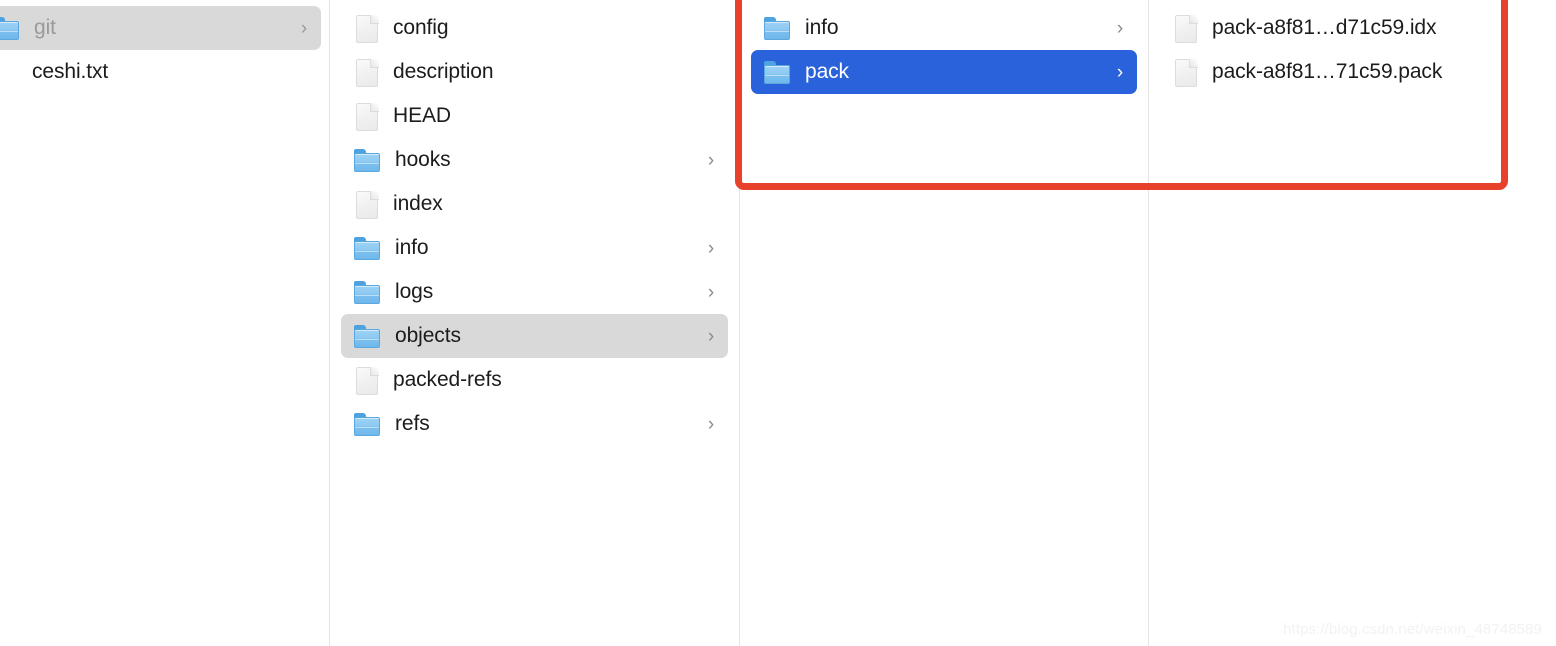 The height and width of the screenshot is (646, 1556). What do you see at coordinates (534, 160) in the screenshot?
I see `list-item: hooks ›` at bounding box center [534, 160].